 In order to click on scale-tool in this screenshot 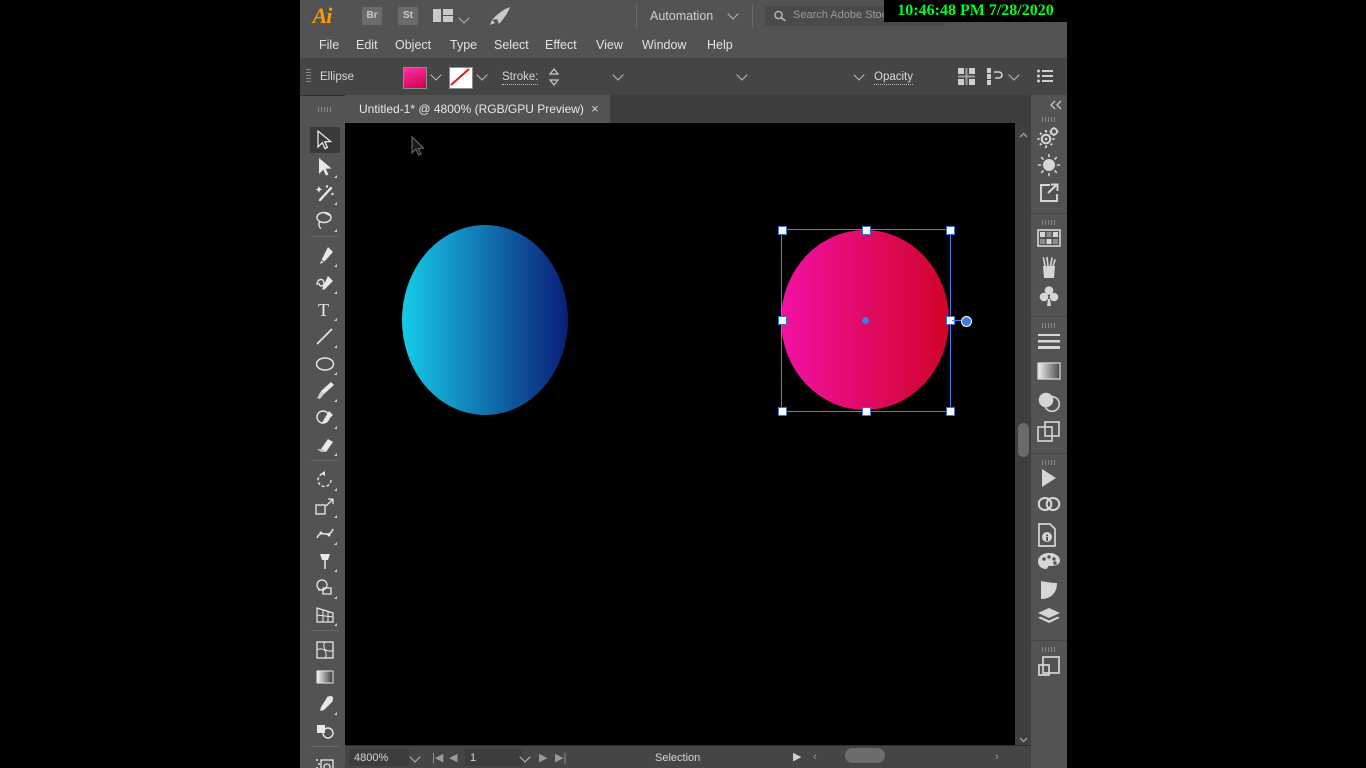, I will do `click(325, 507)`.